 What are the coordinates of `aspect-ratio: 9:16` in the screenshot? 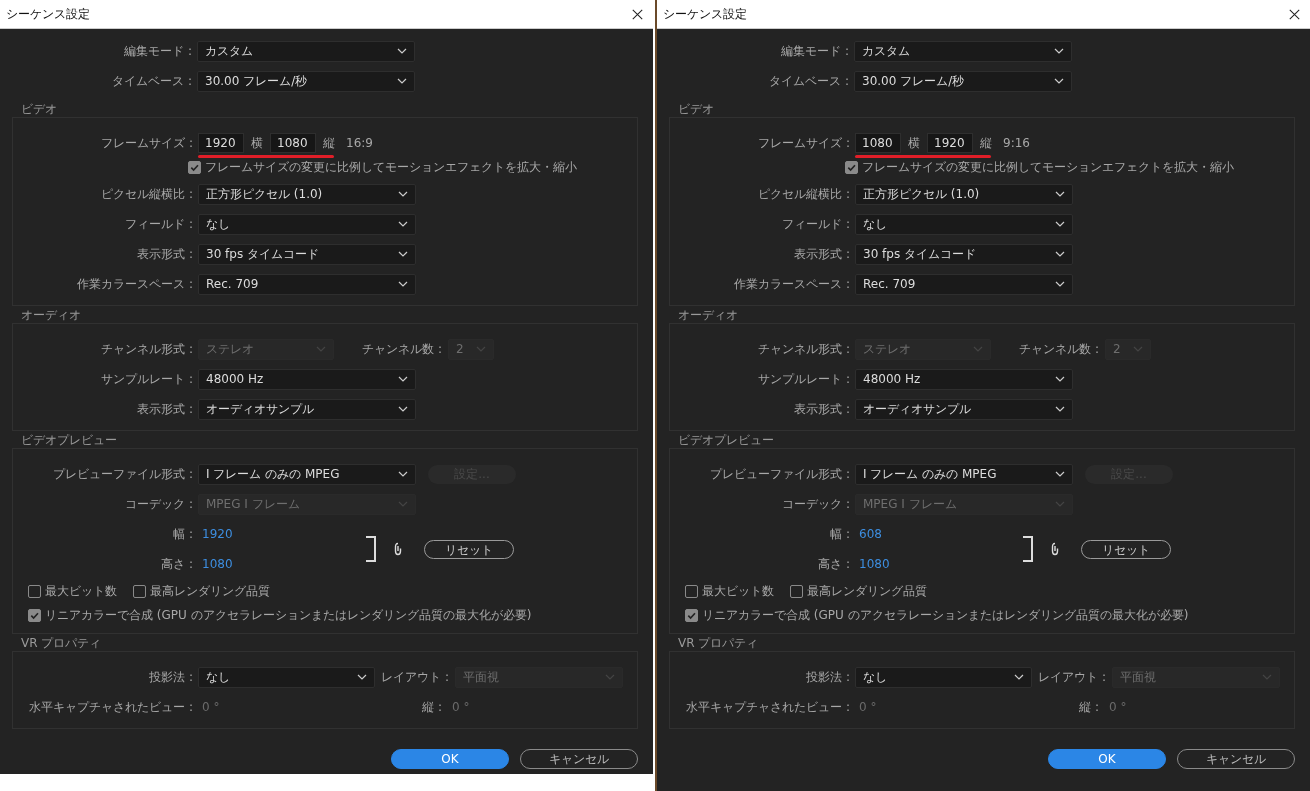 It's located at (1016, 143).